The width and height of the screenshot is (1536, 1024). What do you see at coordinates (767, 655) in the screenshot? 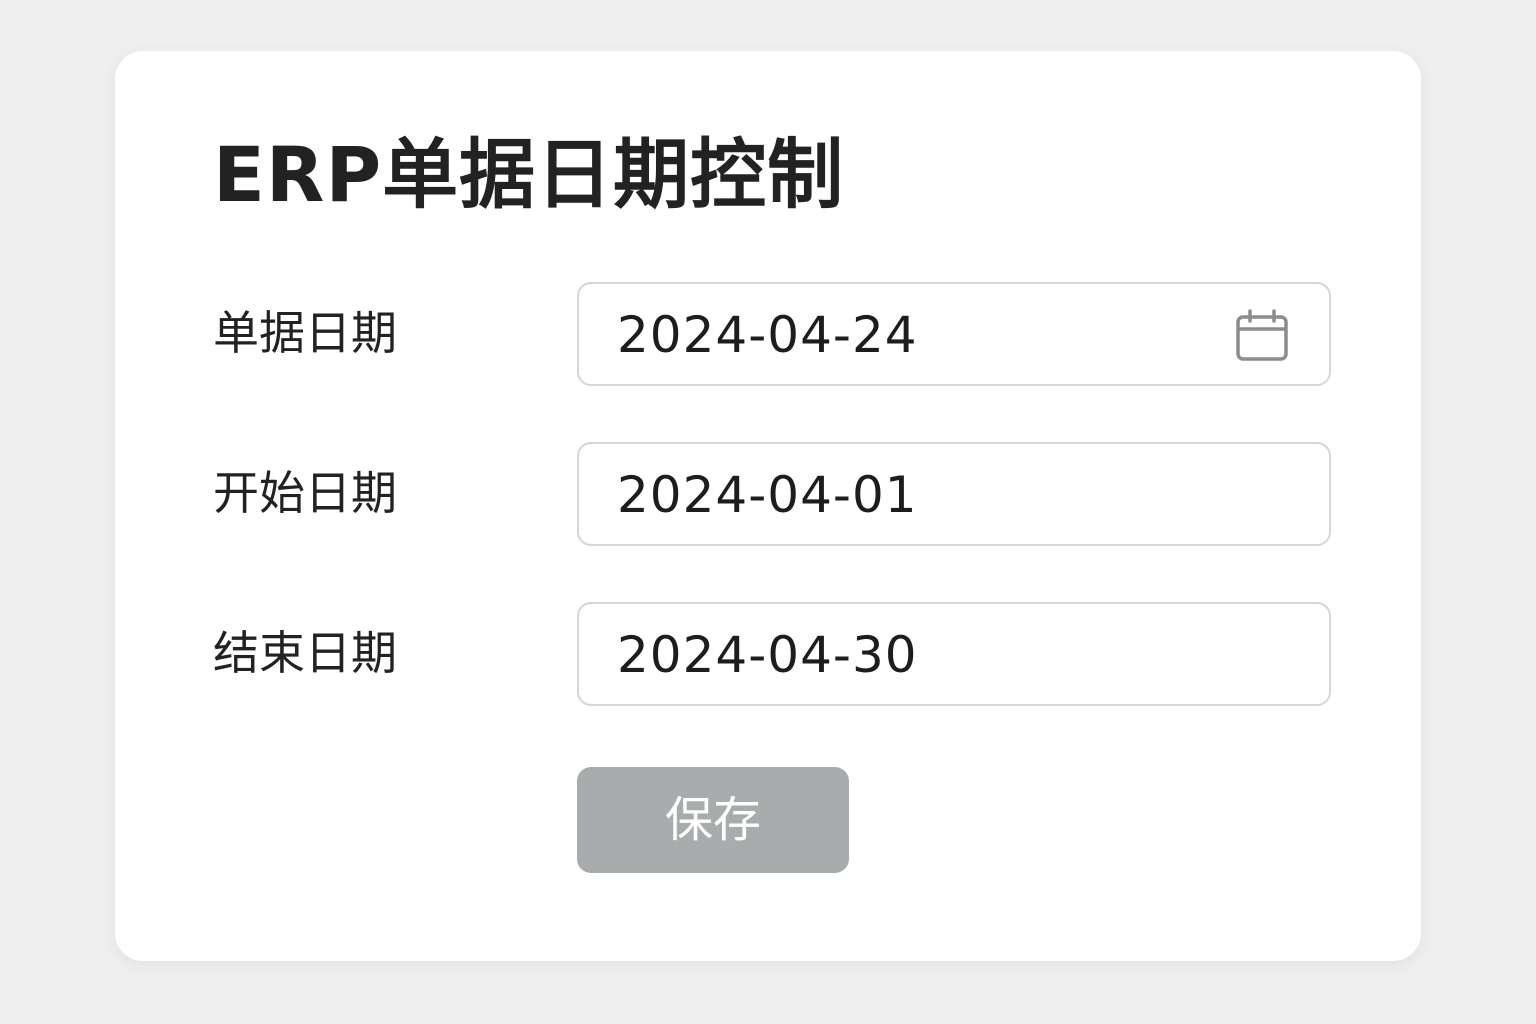
I see `end-date-value: 2024-04-30` at bounding box center [767, 655].